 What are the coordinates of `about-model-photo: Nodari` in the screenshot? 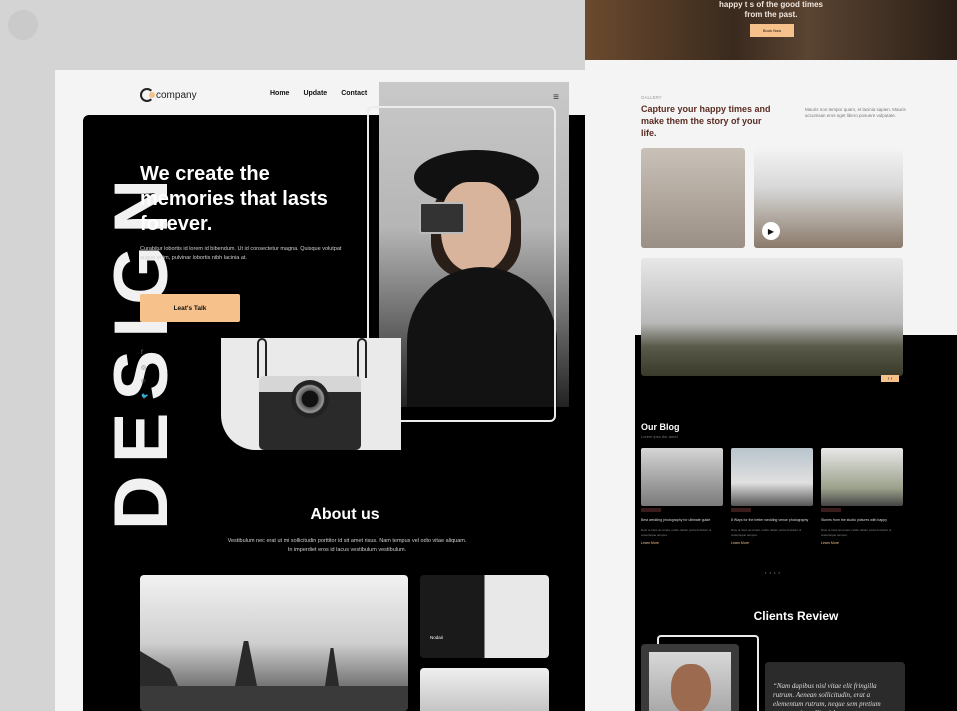 It's located at (484, 616).